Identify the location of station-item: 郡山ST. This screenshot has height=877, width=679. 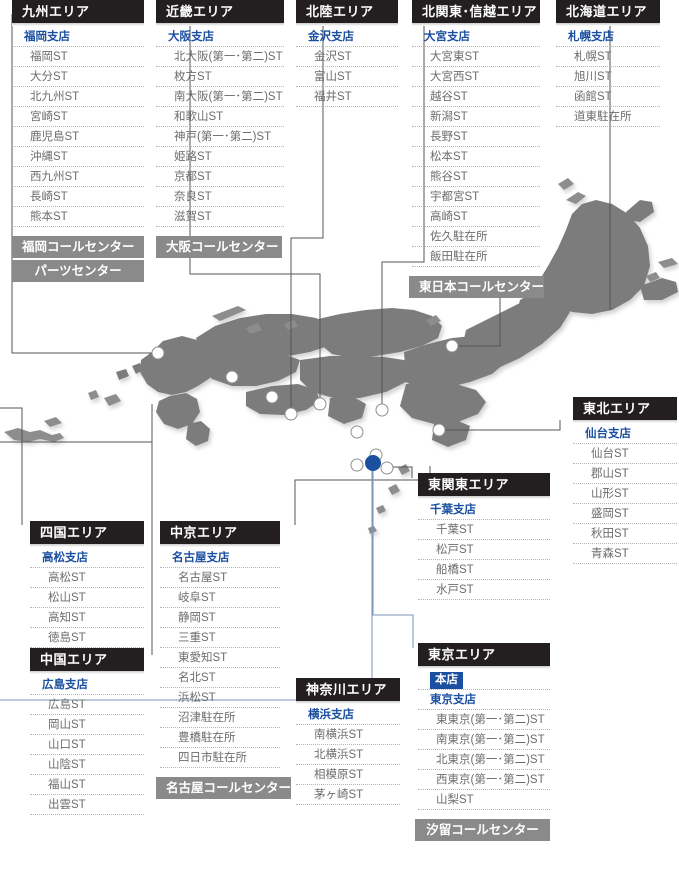
(625, 474).